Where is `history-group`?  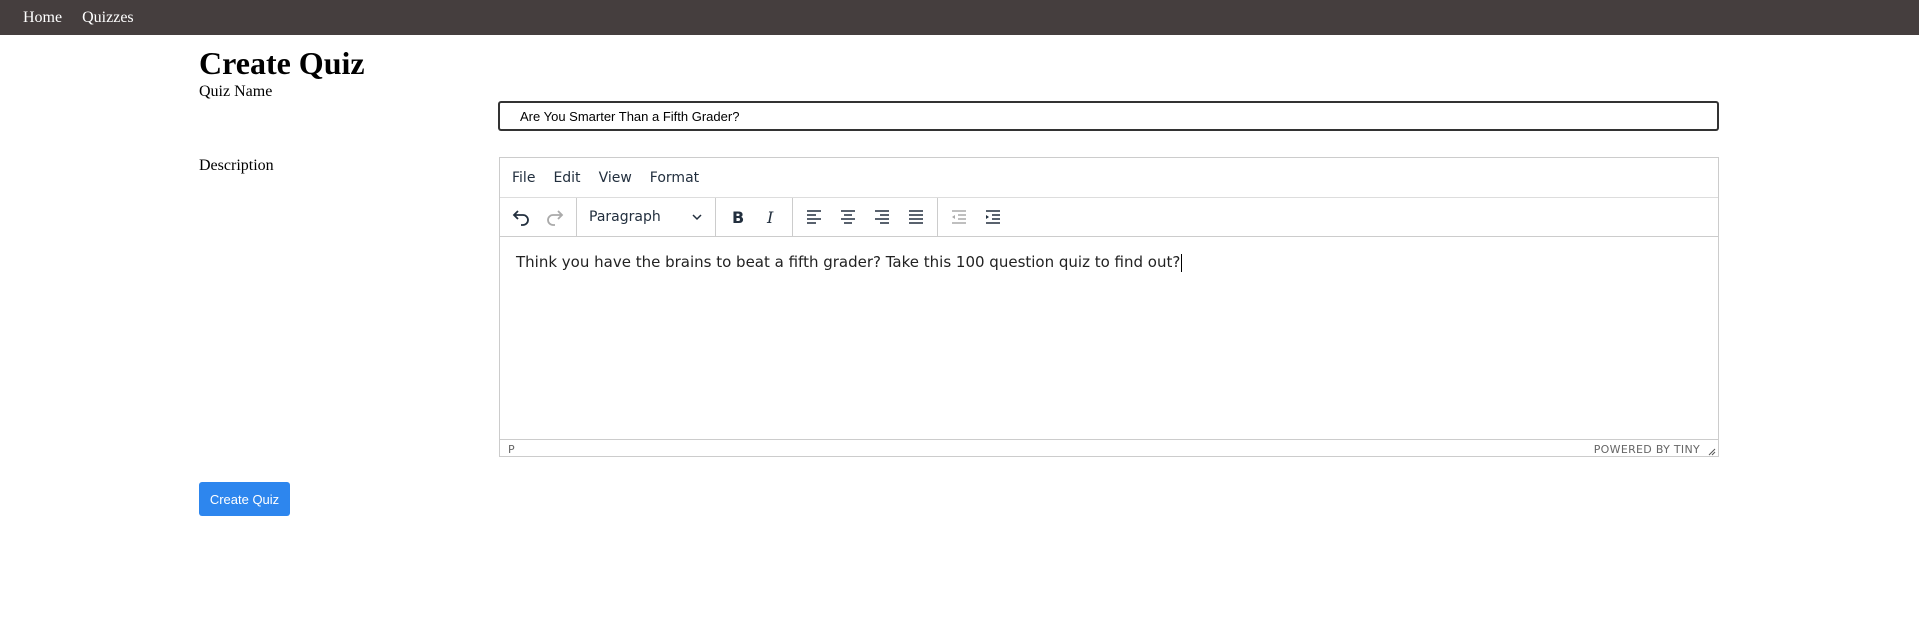
history-group is located at coordinates (538, 217).